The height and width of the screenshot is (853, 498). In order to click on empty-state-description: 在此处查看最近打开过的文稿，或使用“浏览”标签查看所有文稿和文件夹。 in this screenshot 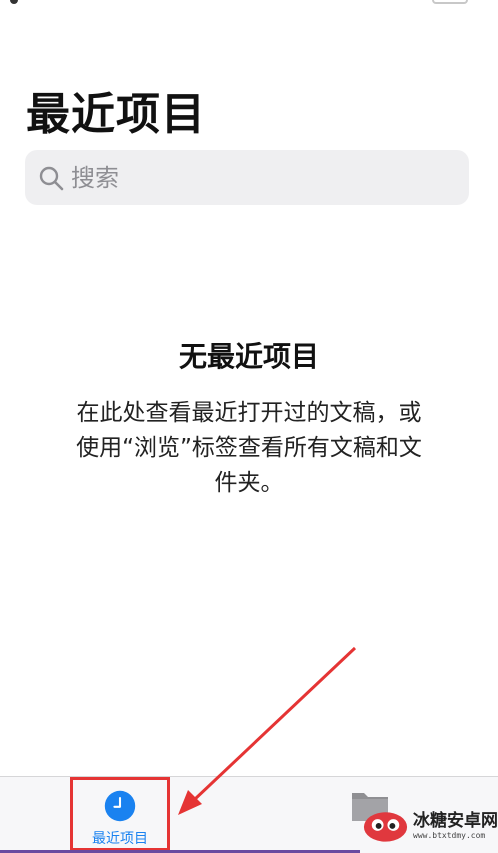, I will do `click(249, 448)`.